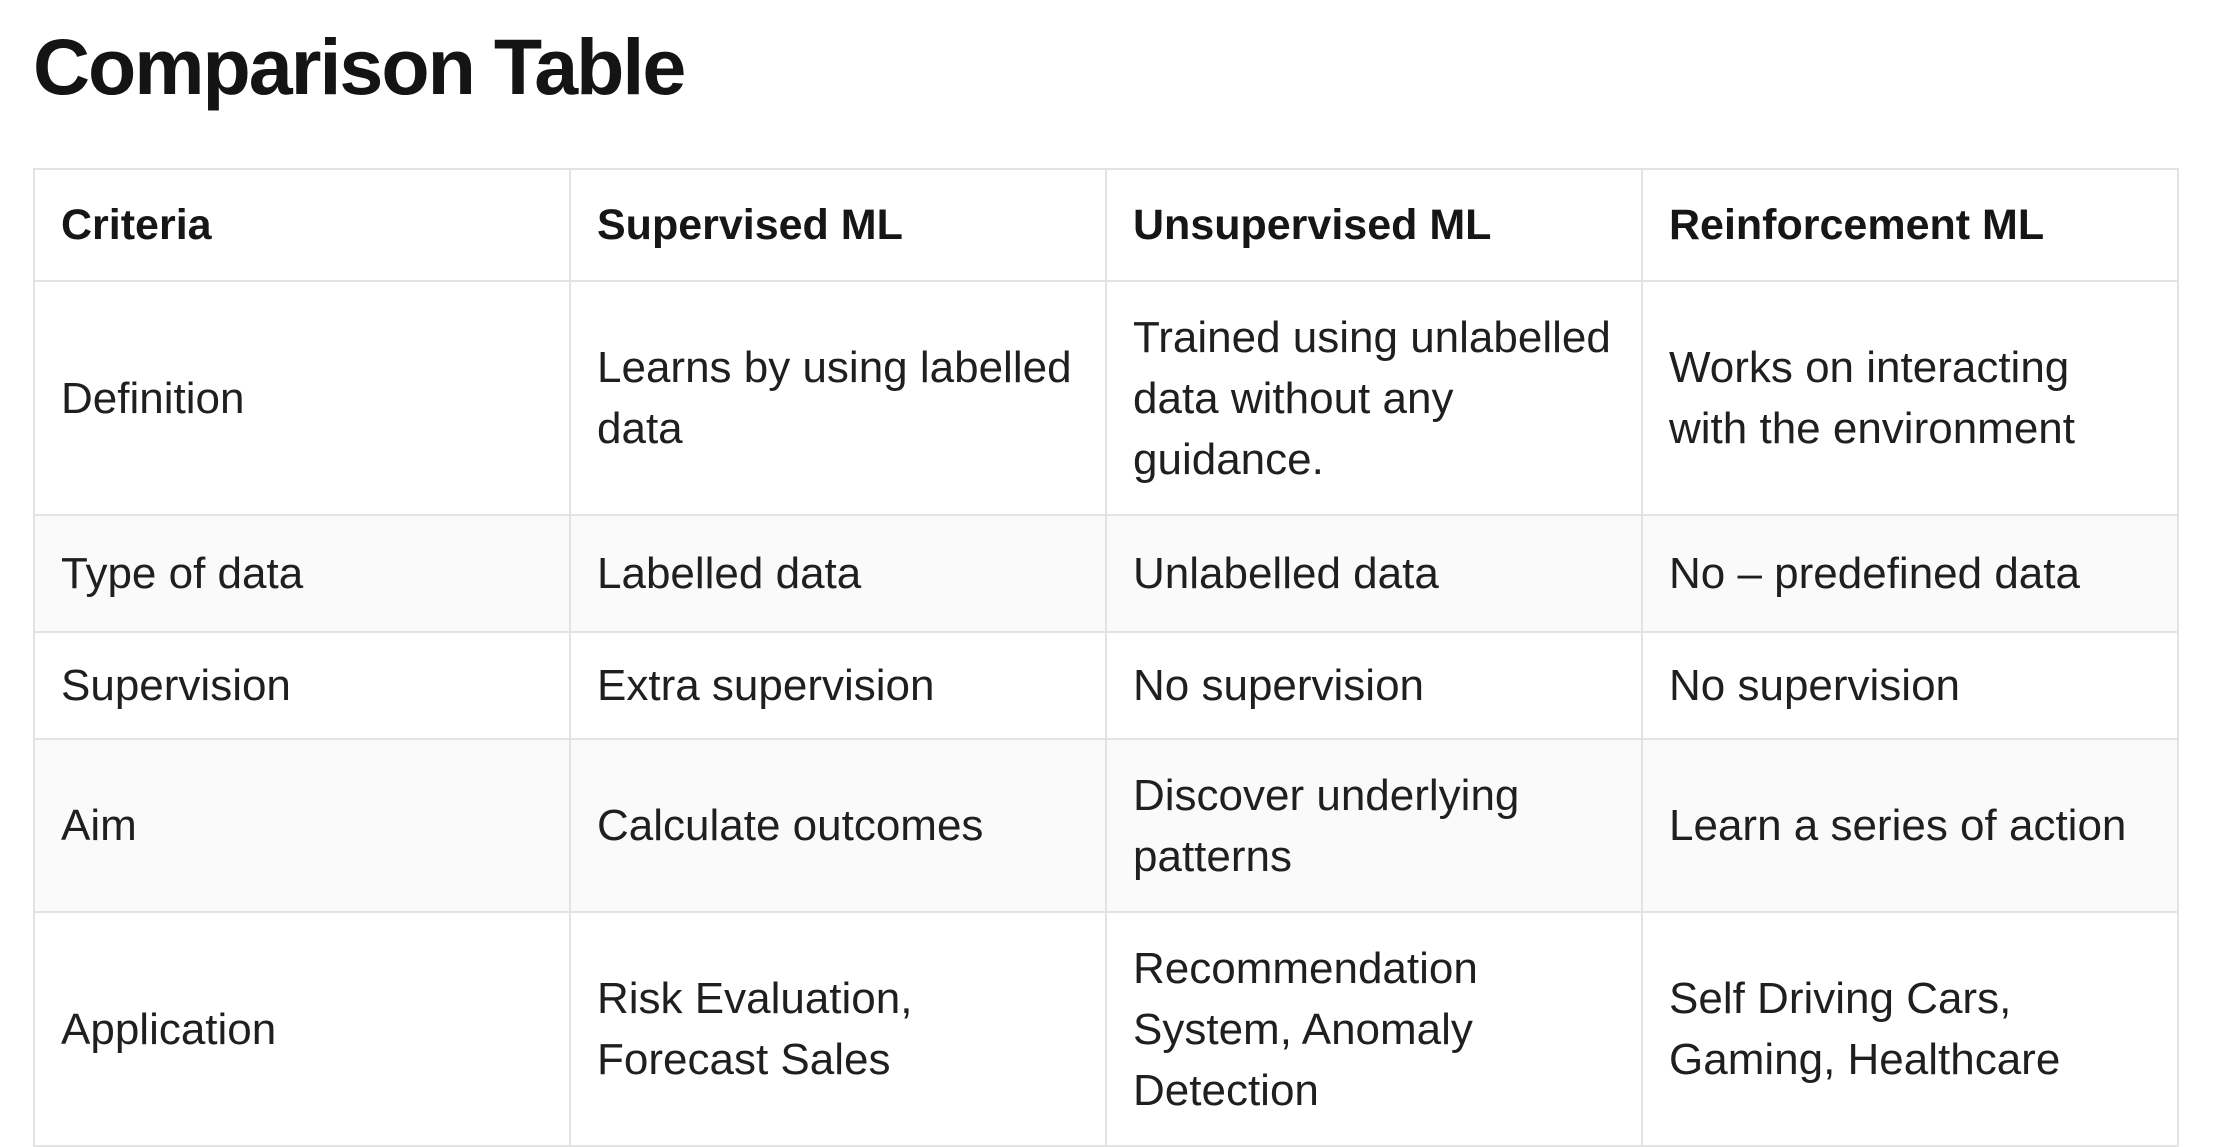 This screenshot has height=1147, width=2218. Describe the element at coordinates (1910, 225) in the screenshot. I see `header-reinforcement-ml: Reinforcement ML` at that location.